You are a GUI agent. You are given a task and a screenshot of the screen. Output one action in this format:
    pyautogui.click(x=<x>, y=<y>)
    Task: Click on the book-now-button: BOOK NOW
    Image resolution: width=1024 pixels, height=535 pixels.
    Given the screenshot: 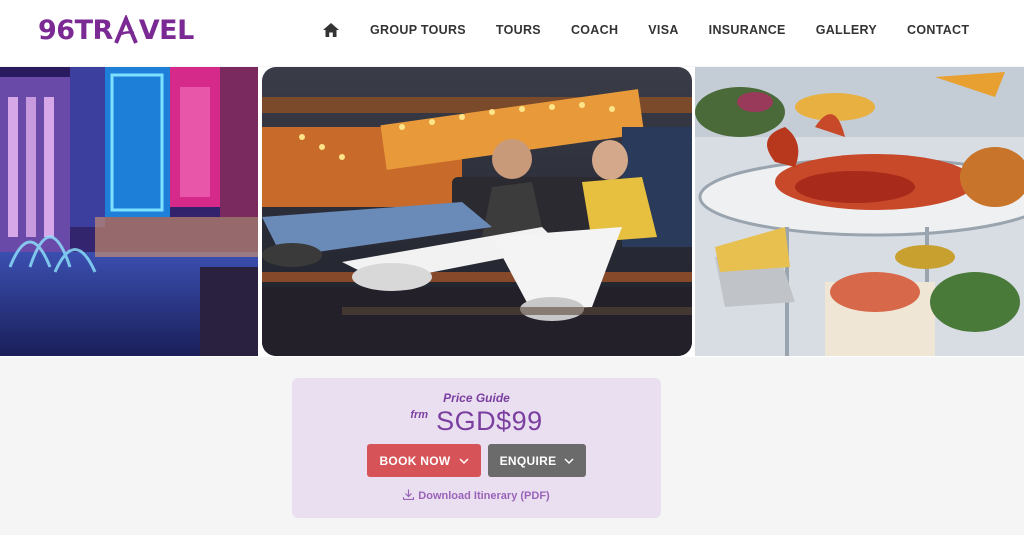 What is the action you would take?
    pyautogui.click(x=424, y=460)
    